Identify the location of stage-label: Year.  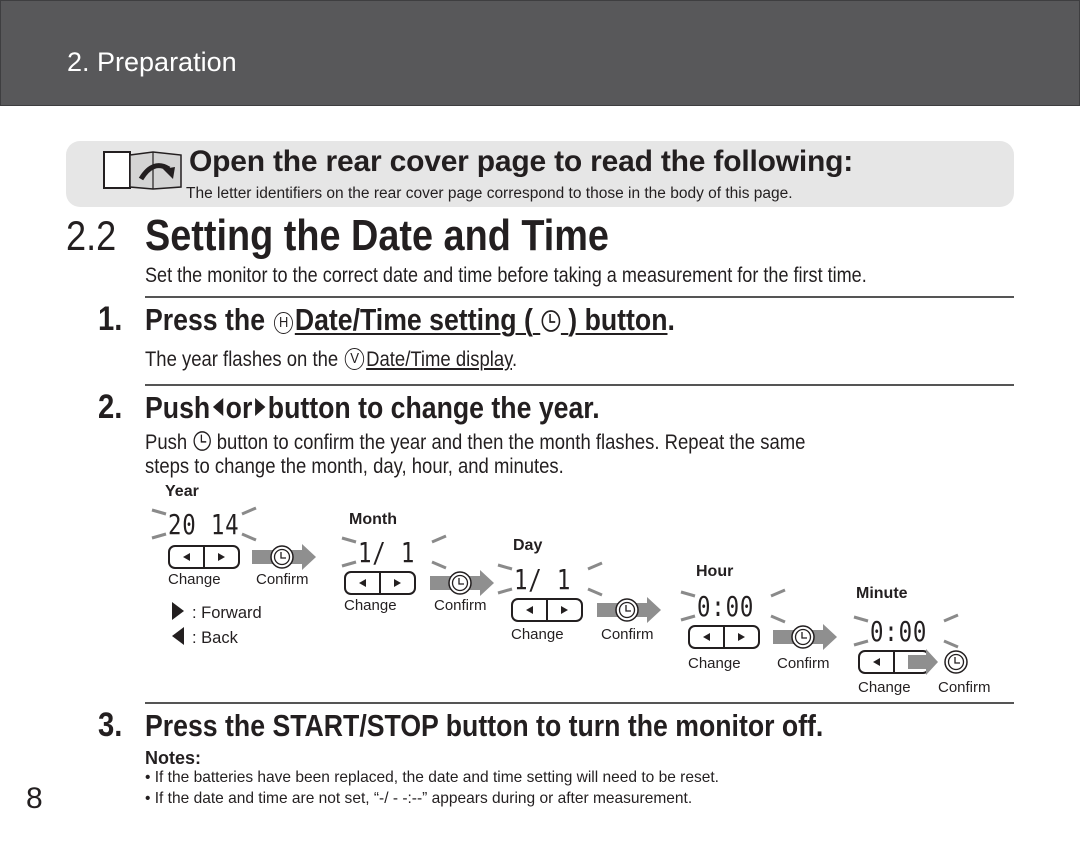
(182, 491).